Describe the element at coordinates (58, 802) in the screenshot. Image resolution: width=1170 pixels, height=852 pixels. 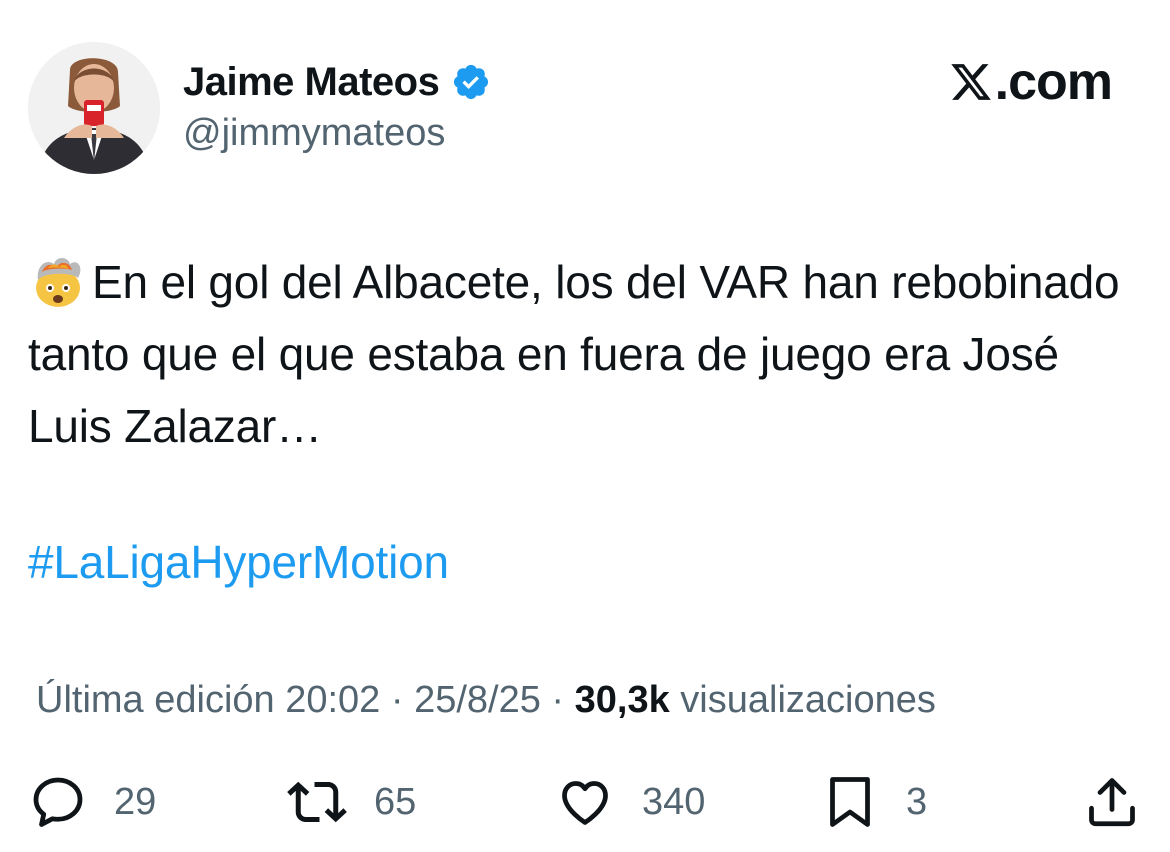
I see `reply-icon` at that location.